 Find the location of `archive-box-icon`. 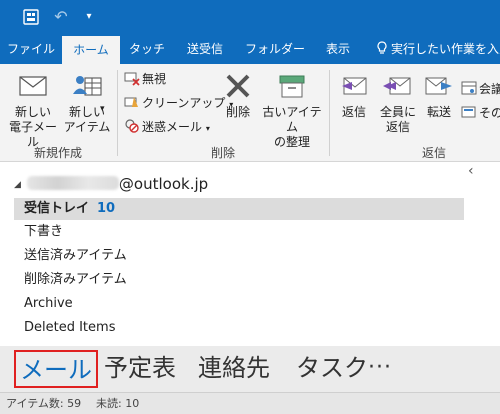

archive-box-icon is located at coordinates (292, 86).